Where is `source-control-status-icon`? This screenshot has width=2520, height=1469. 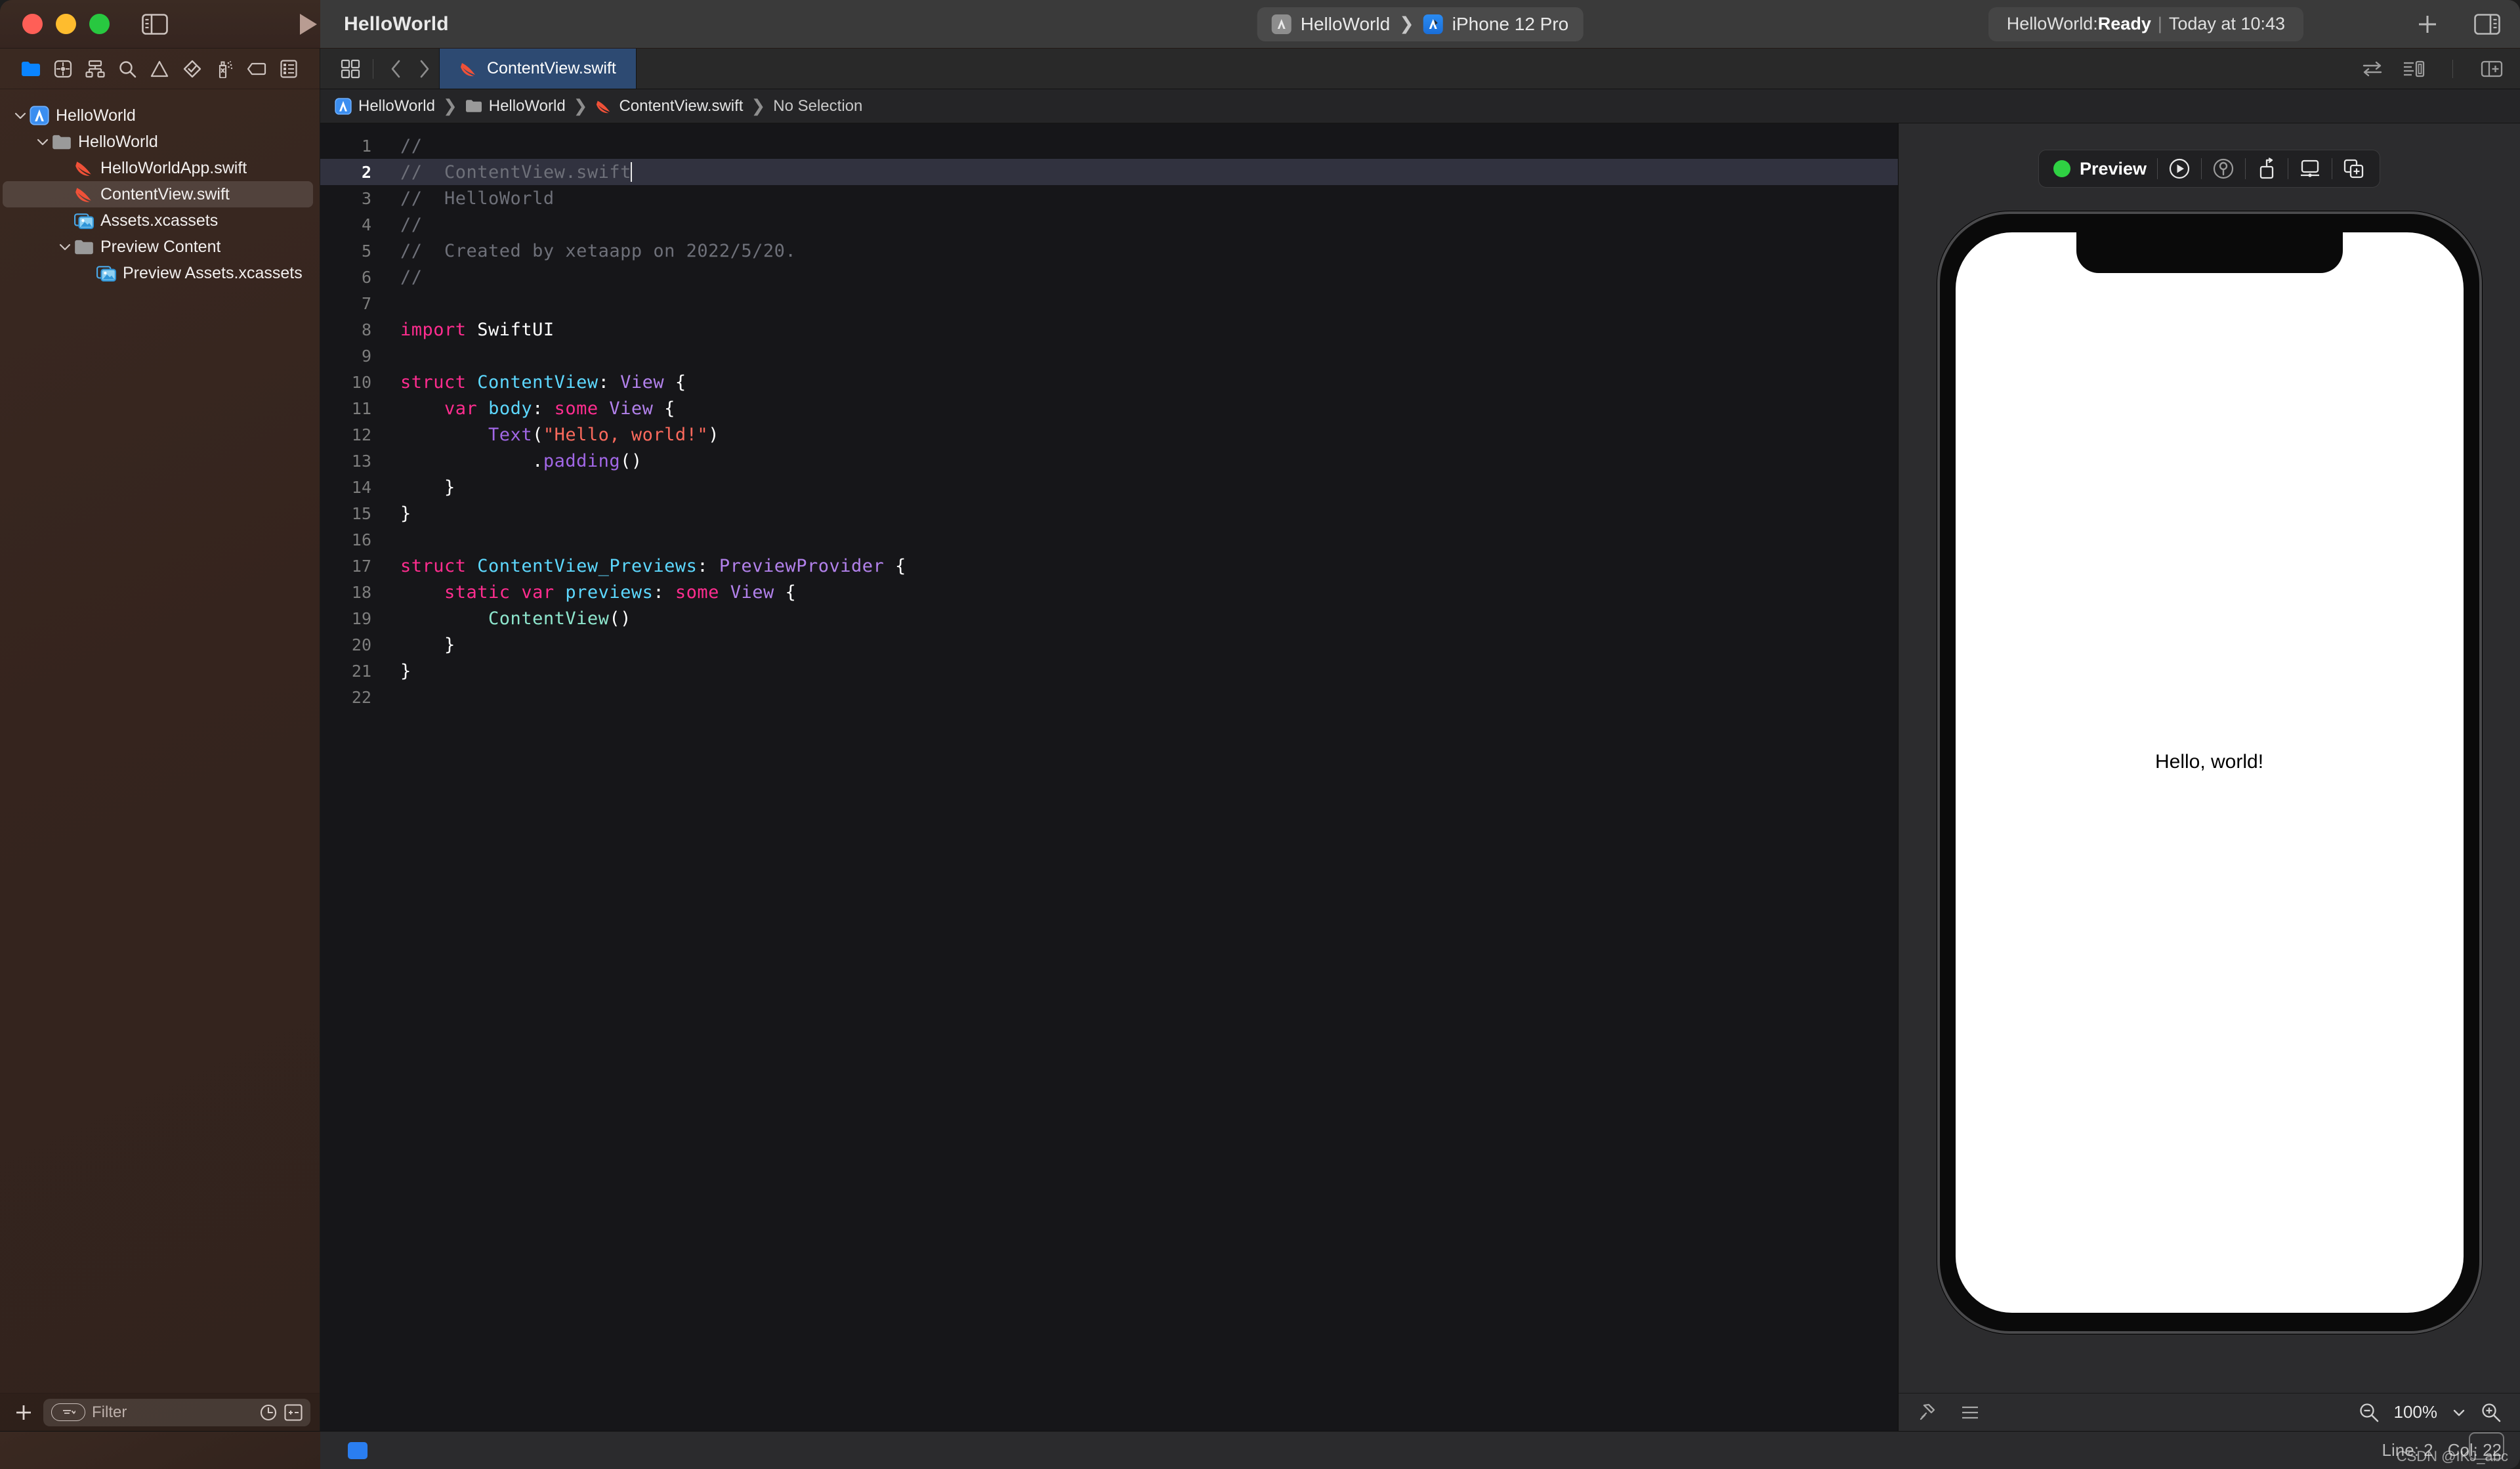
source-control-status-icon is located at coordinates (293, 1412).